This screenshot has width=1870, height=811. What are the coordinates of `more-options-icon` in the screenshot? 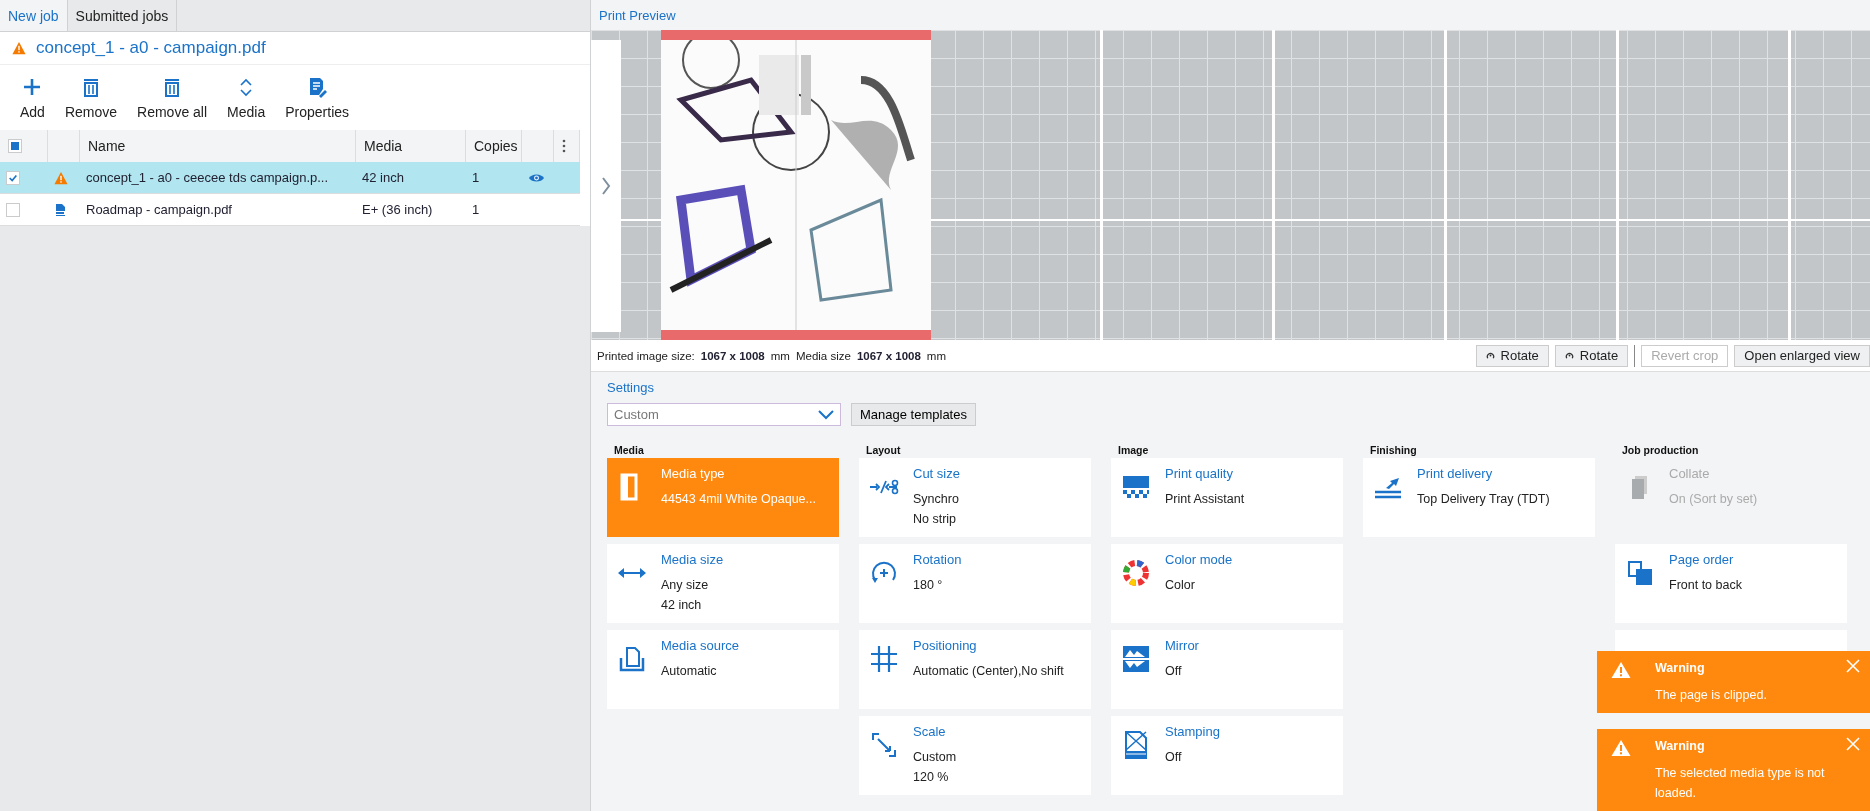 It's located at (564, 146).